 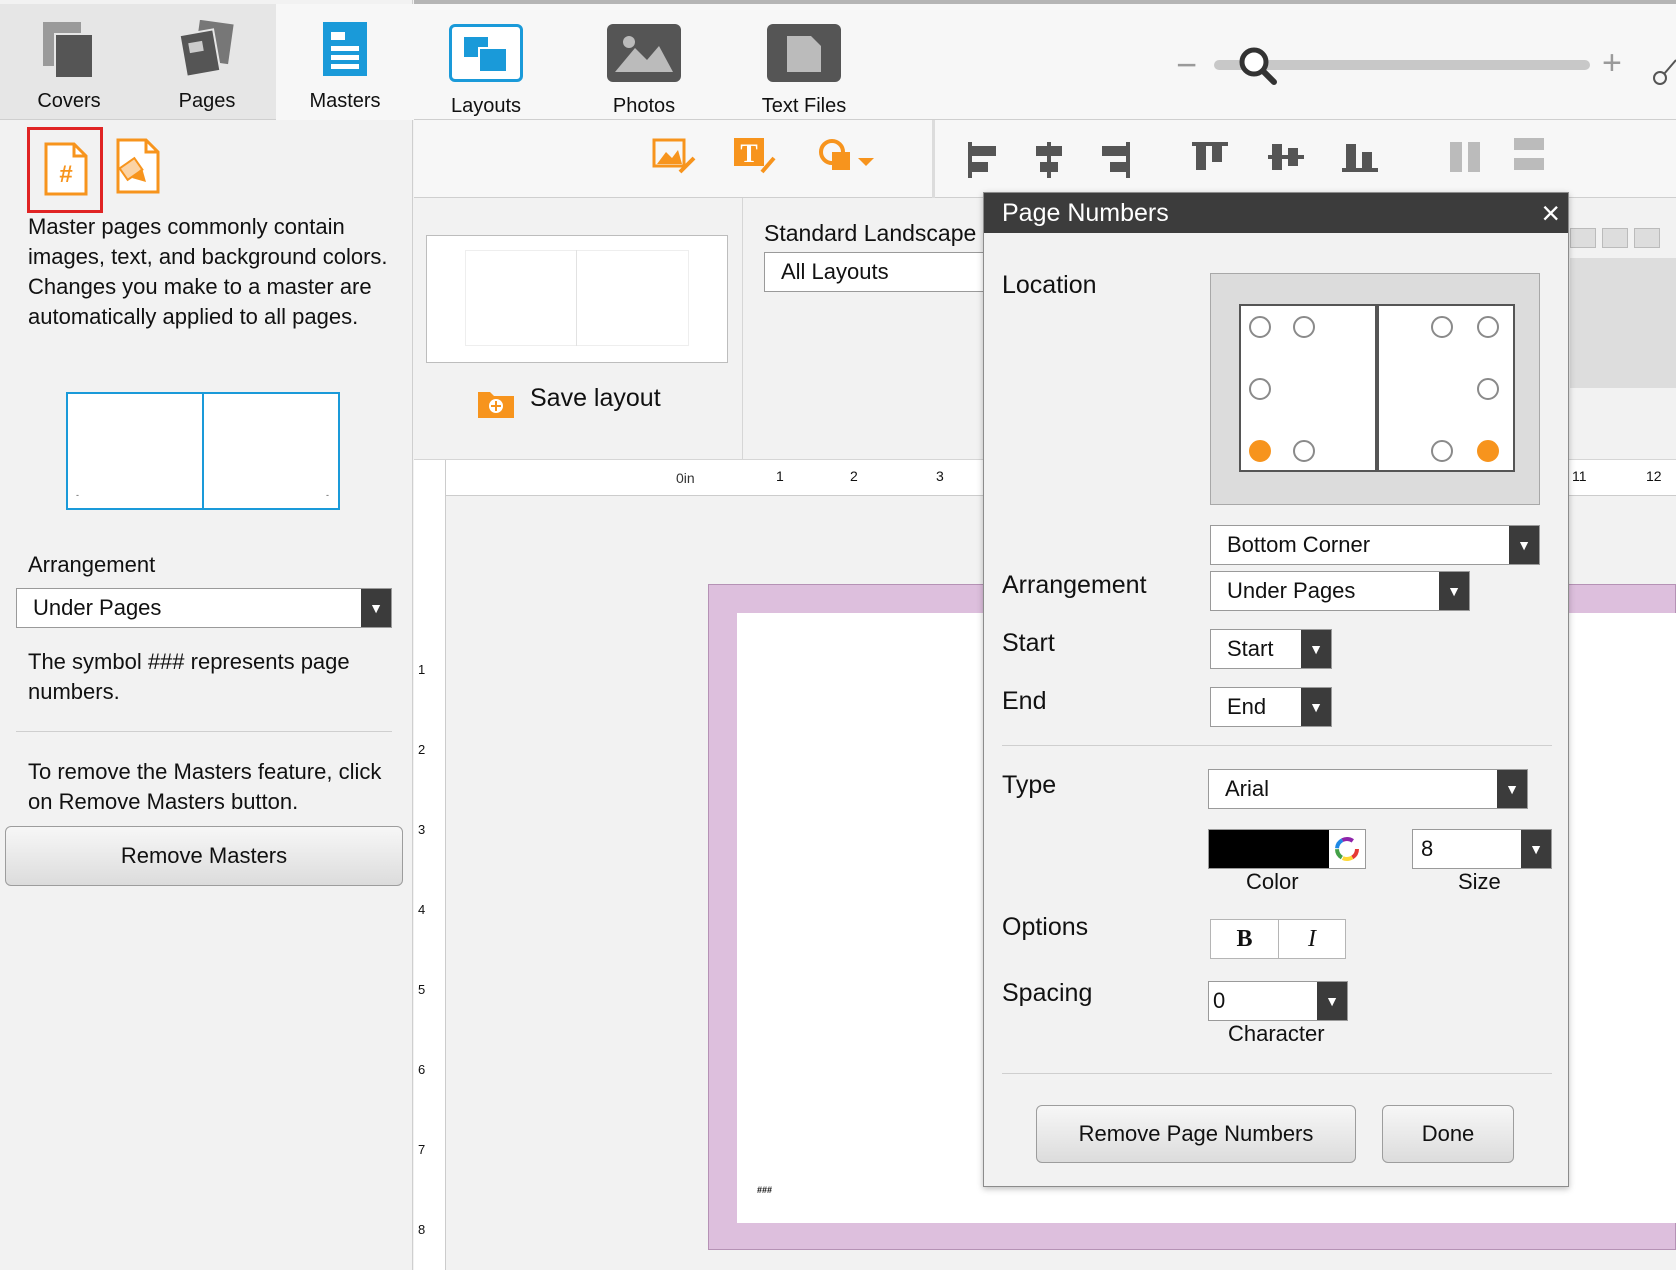 What do you see at coordinates (1360, 157) in the screenshot?
I see `align-bottom-icon` at bounding box center [1360, 157].